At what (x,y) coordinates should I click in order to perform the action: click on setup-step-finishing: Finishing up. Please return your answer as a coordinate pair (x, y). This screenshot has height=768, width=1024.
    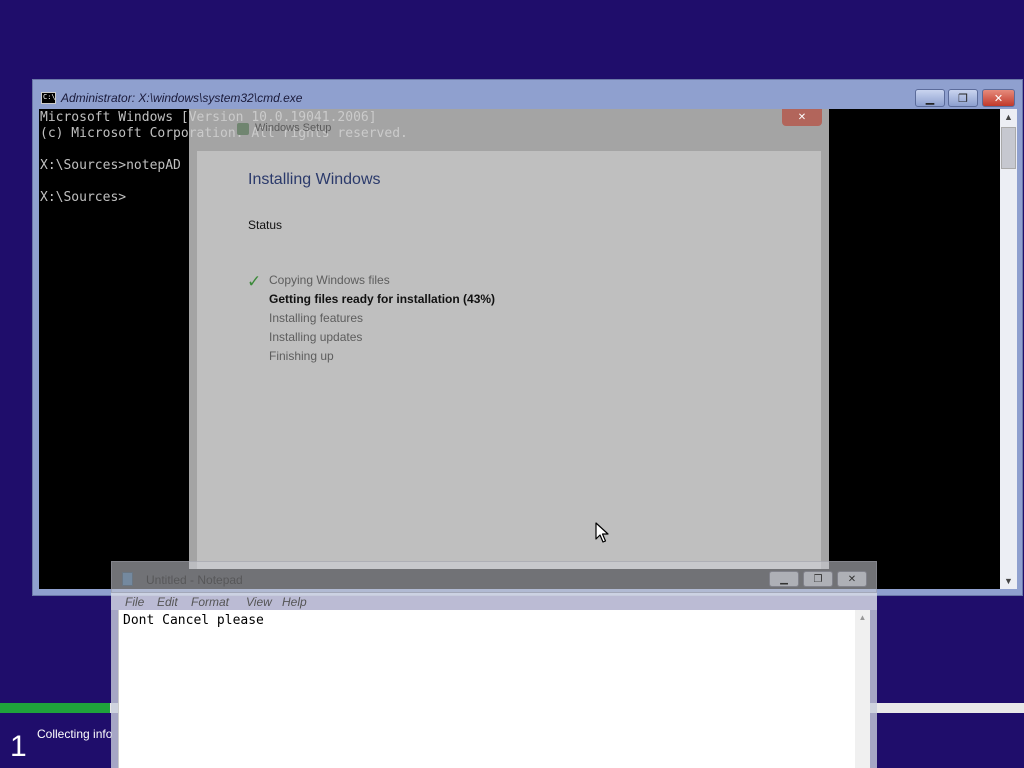
    Looking at the image, I should click on (382, 356).